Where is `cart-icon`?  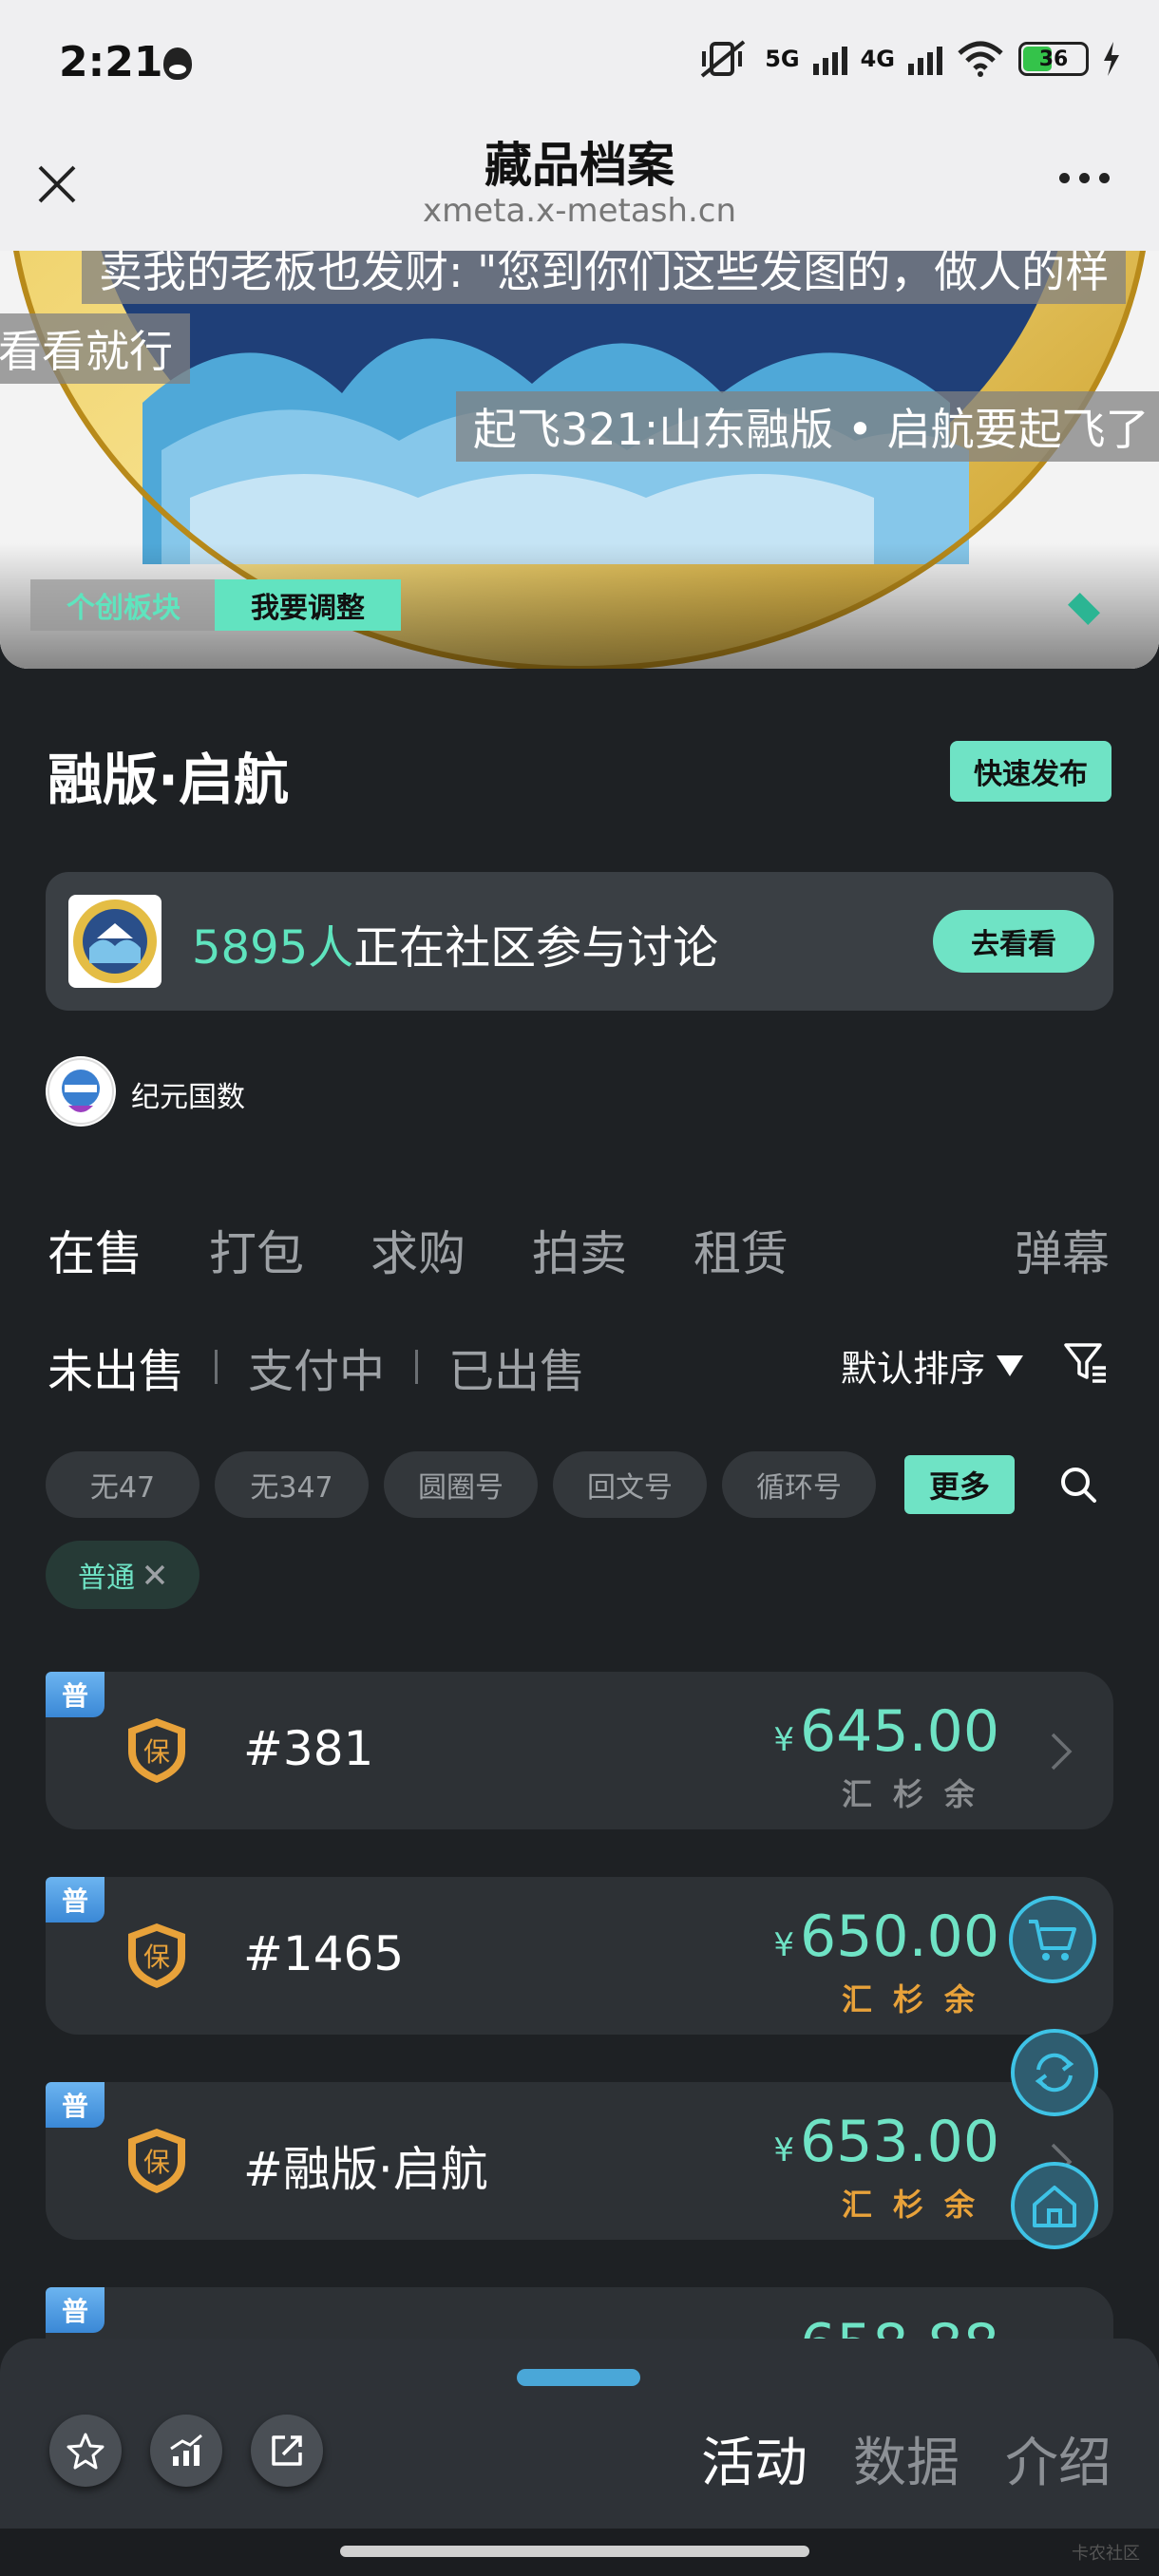
cart-icon is located at coordinates (1052, 1940).